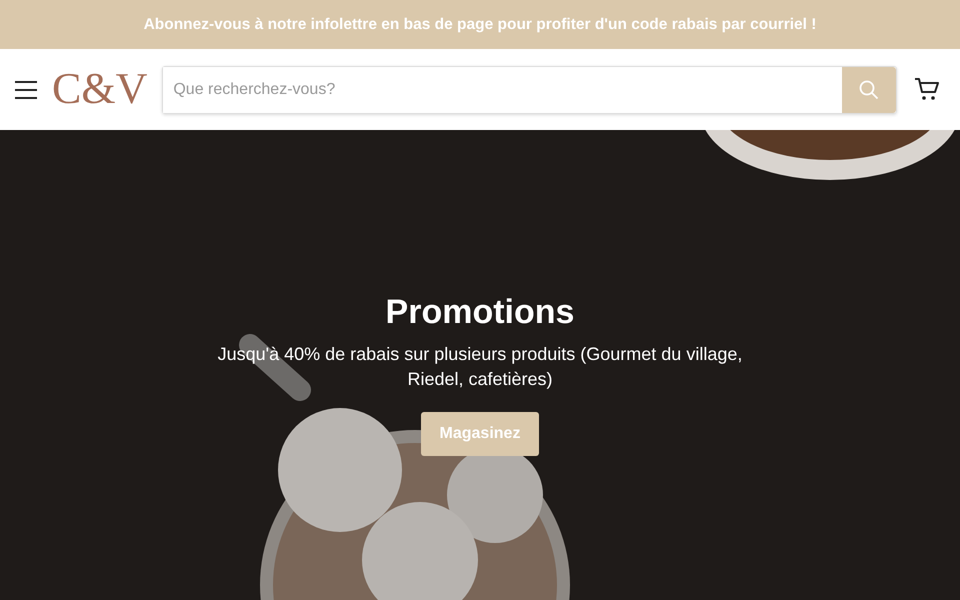 The height and width of the screenshot is (600, 960). I want to click on logo: C&V, so click(100, 89).